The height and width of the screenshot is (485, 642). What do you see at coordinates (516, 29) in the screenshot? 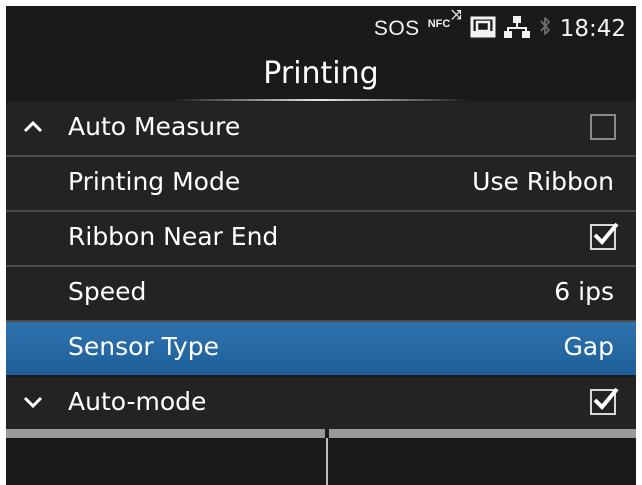
I see `network-icon` at bounding box center [516, 29].